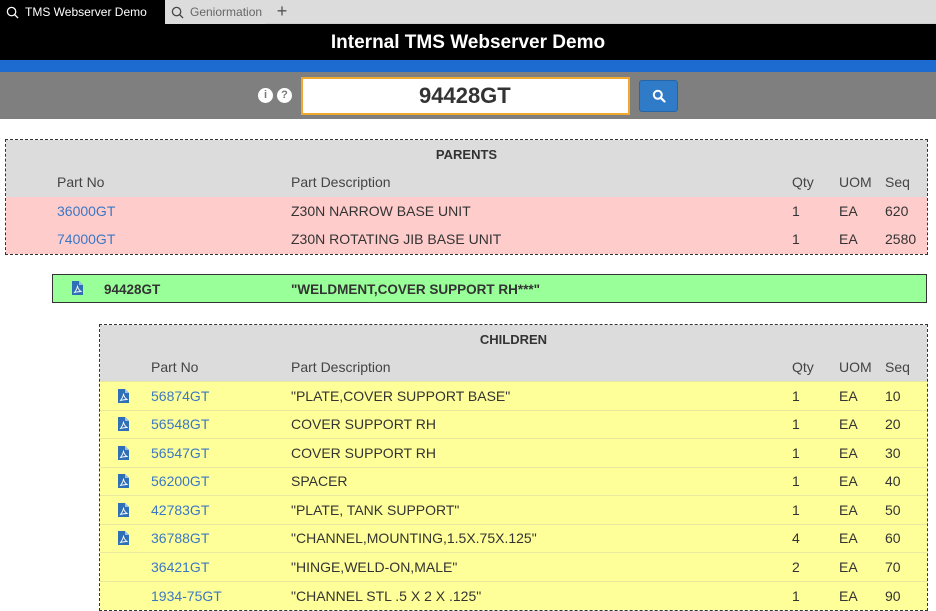 The width and height of the screenshot is (936, 611). What do you see at coordinates (132, 289) in the screenshot?
I see `current-part-number: 94428GT` at bounding box center [132, 289].